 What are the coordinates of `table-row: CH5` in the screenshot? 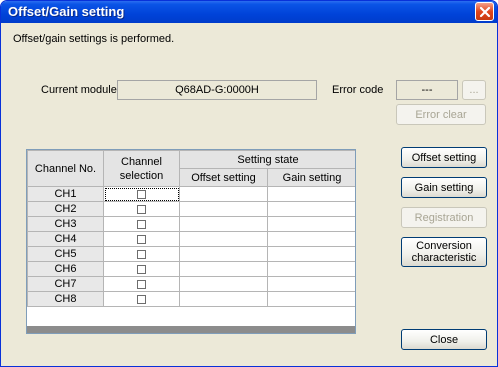 It's located at (191, 254).